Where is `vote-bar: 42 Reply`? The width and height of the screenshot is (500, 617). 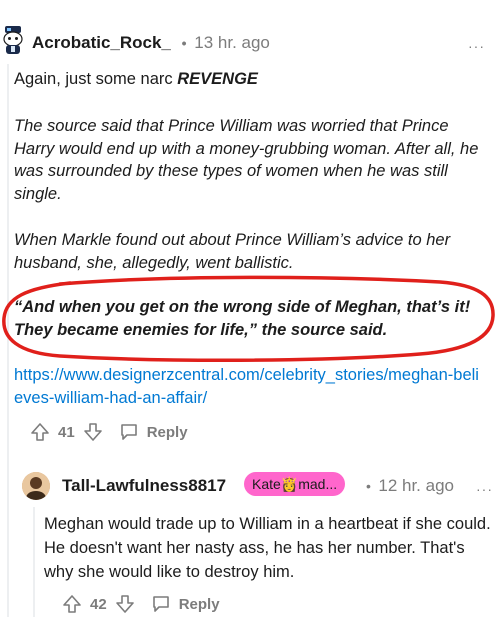
vote-bar: 42 Reply is located at coordinates (141, 604).